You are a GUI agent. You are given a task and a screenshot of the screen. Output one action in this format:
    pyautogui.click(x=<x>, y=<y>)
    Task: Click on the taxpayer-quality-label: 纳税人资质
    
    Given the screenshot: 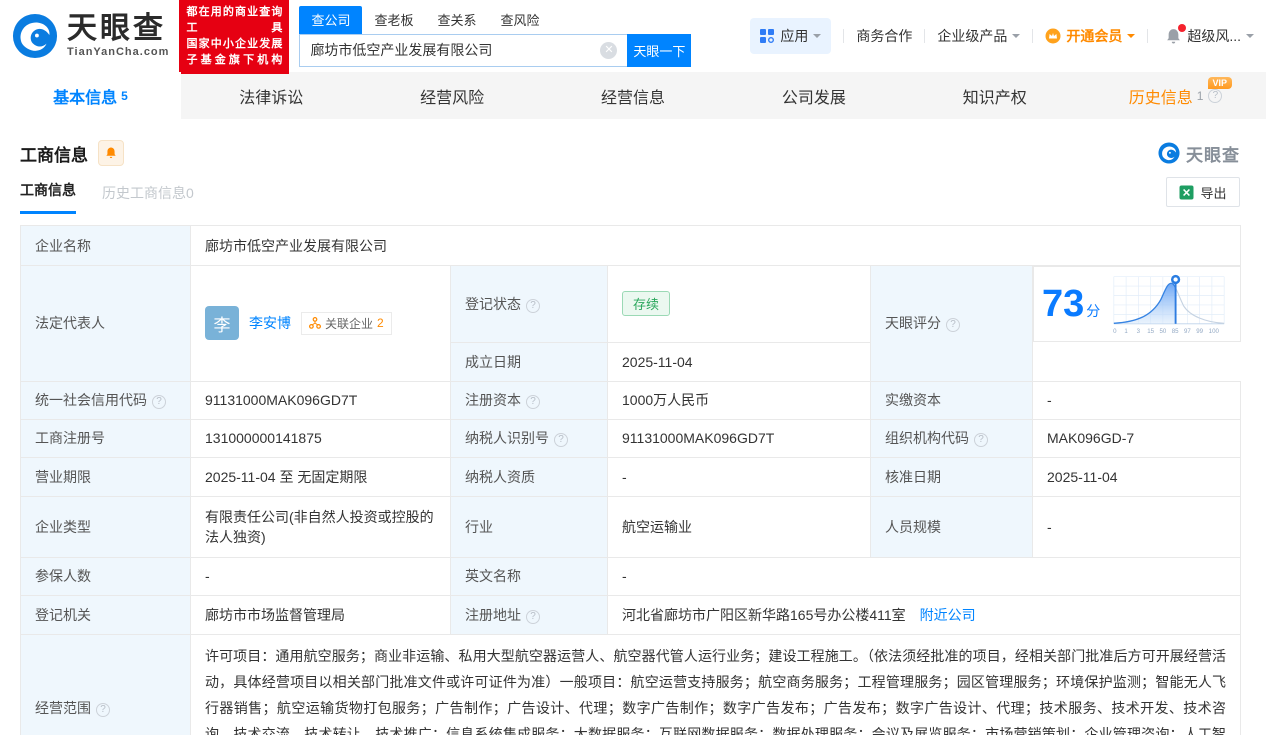 What is the action you would take?
    pyautogui.click(x=529, y=476)
    